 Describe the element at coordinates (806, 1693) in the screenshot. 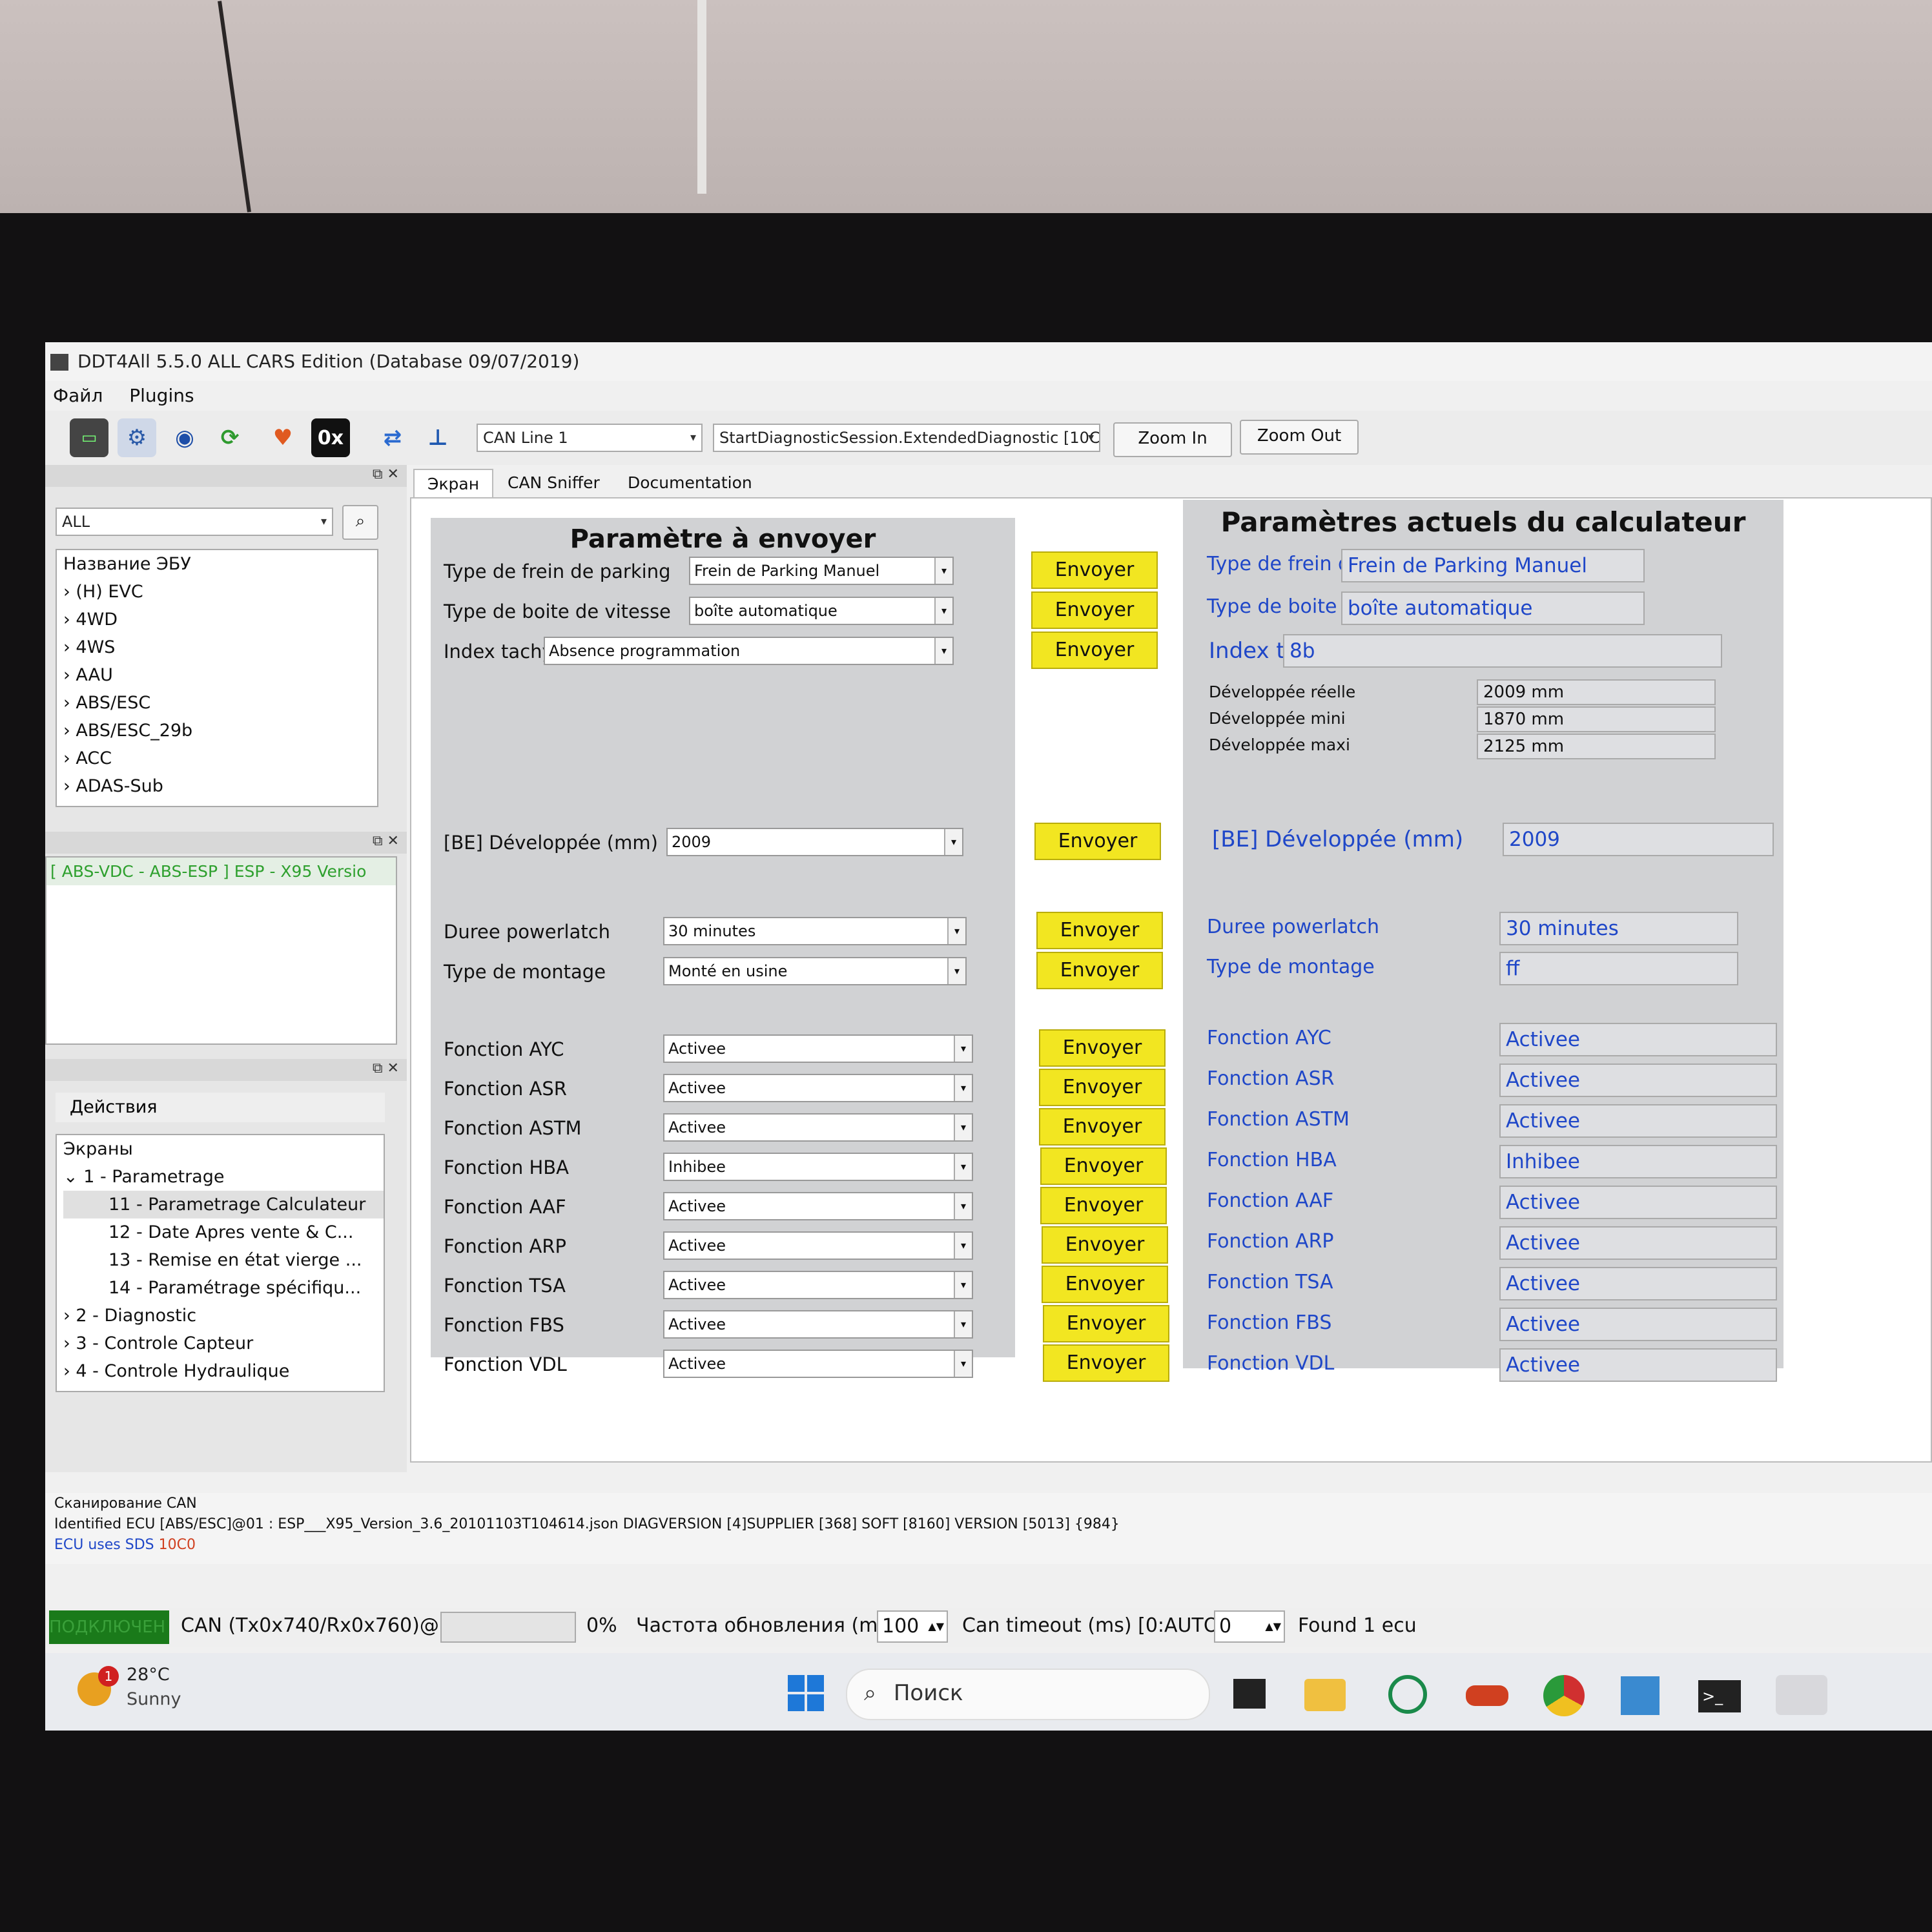

I see `windows-start-icon` at that location.